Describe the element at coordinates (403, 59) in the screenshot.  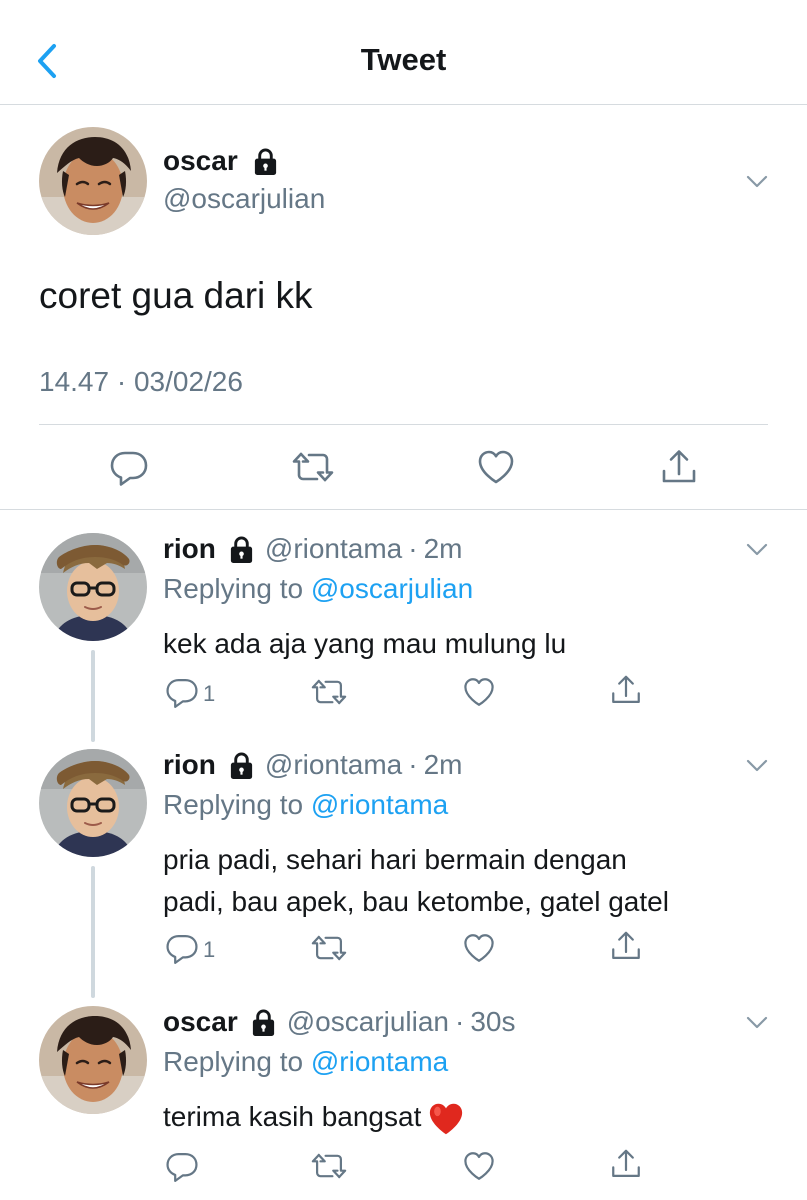
I see `page-title: Tweet` at that location.